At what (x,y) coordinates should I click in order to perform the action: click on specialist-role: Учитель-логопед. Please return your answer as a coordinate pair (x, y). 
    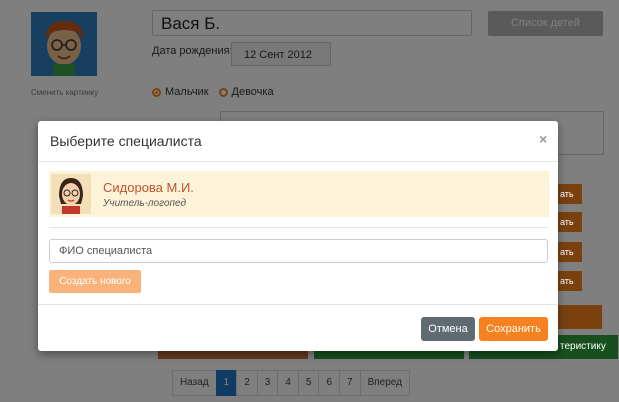
    Looking at the image, I should click on (144, 203).